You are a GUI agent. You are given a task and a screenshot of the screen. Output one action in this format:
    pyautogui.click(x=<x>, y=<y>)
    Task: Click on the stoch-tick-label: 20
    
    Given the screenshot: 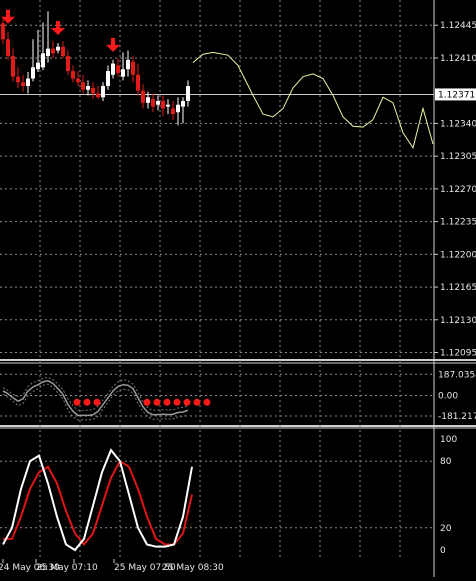 What is the action you would take?
    pyautogui.click(x=446, y=529)
    